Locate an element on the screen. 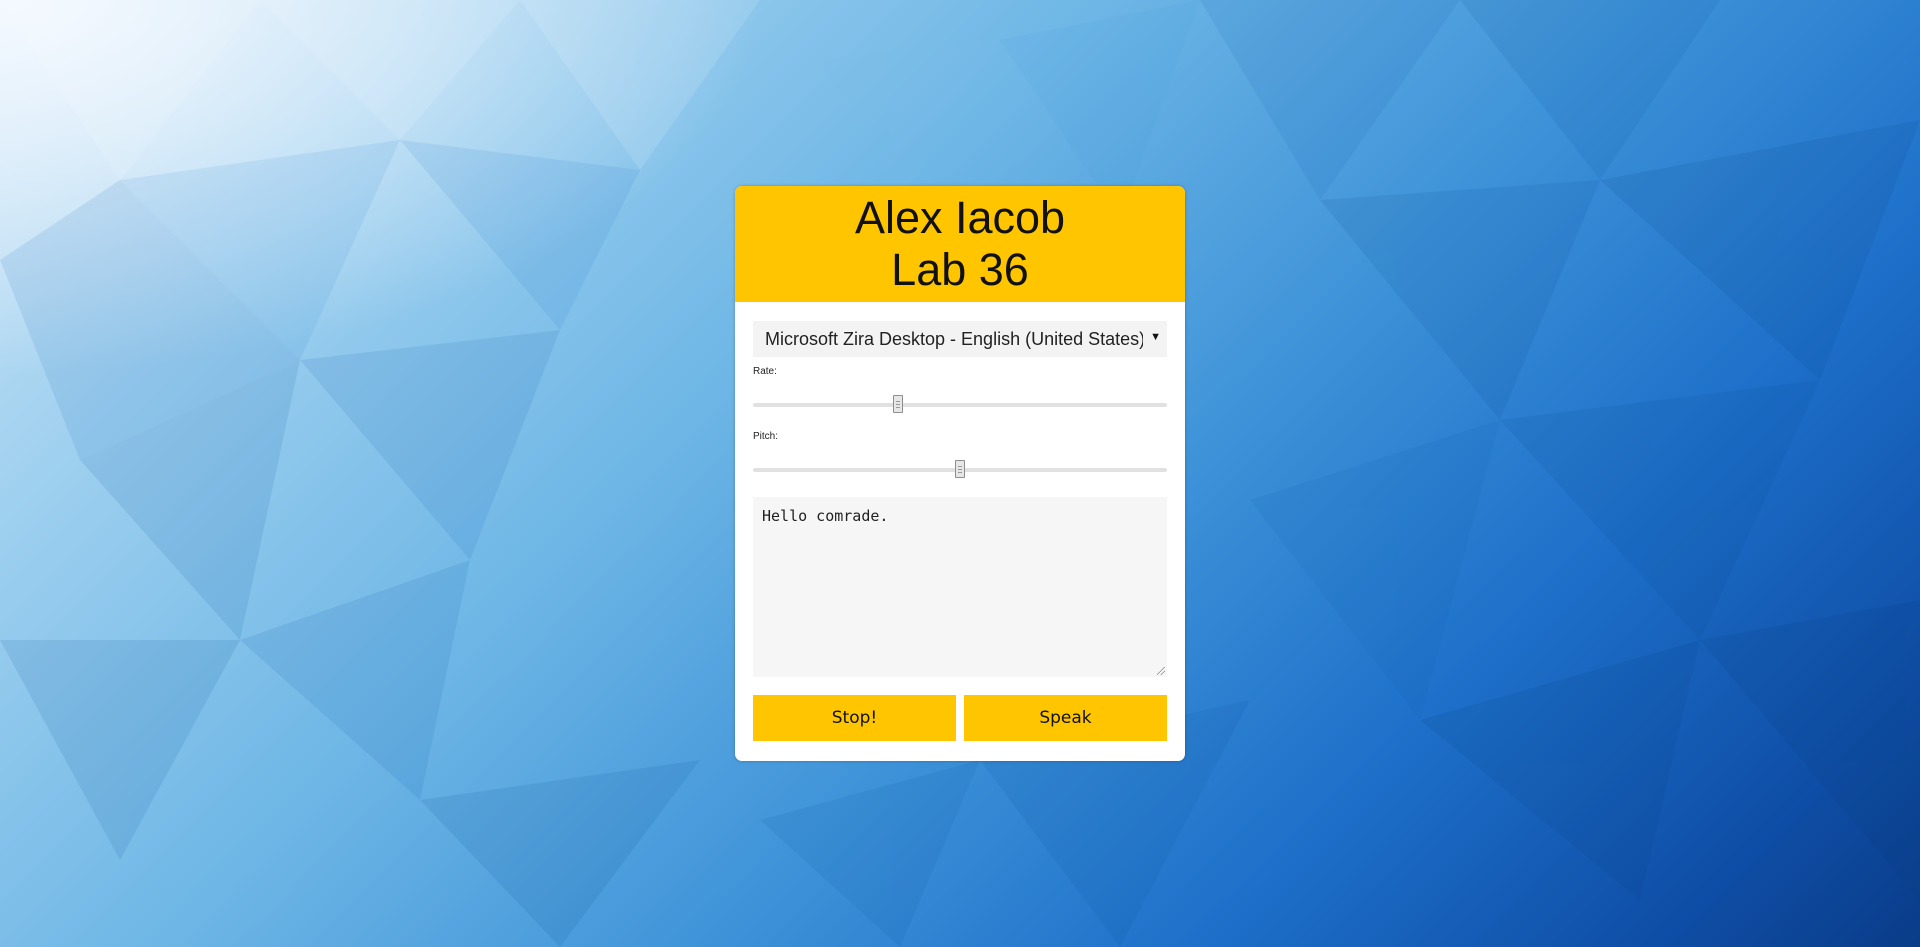 This screenshot has width=1920, height=947. pitch-slider-thumb is located at coordinates (960, 469).